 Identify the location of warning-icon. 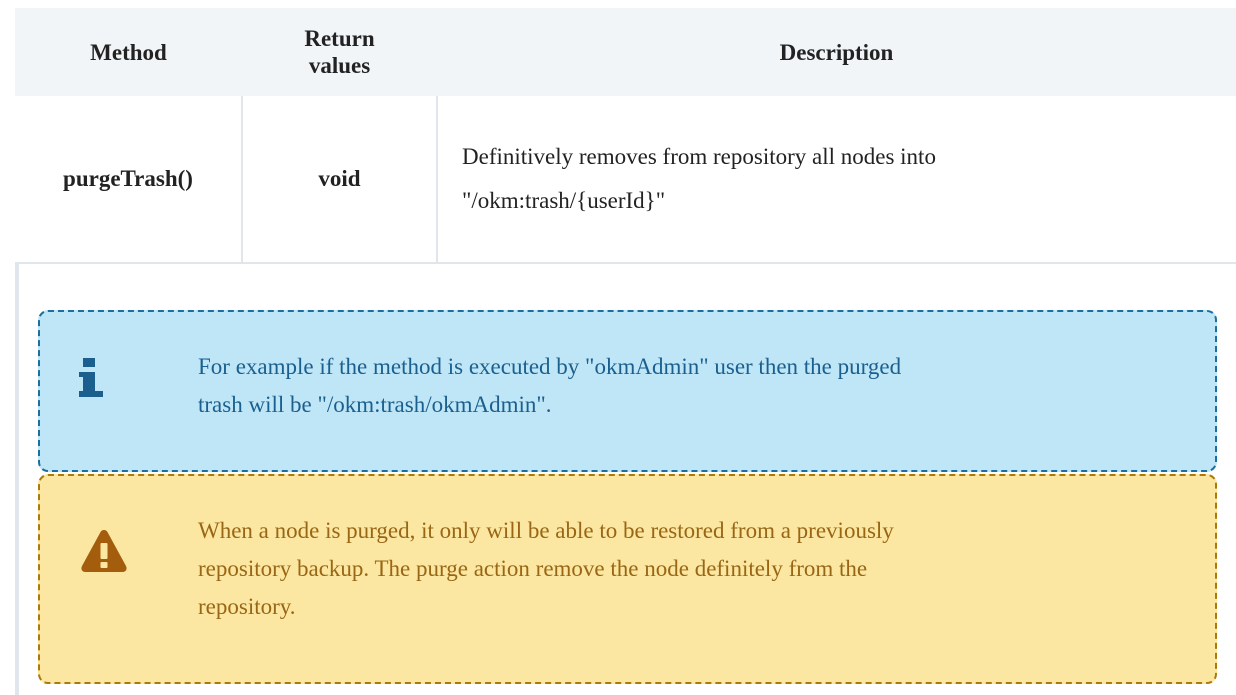
(104, 551).